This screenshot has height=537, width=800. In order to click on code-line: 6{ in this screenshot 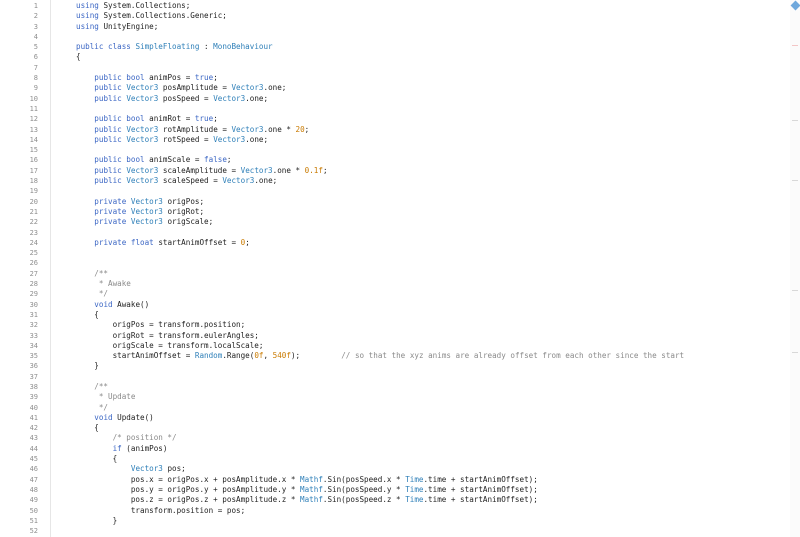, I will do `click(395, 57)`.